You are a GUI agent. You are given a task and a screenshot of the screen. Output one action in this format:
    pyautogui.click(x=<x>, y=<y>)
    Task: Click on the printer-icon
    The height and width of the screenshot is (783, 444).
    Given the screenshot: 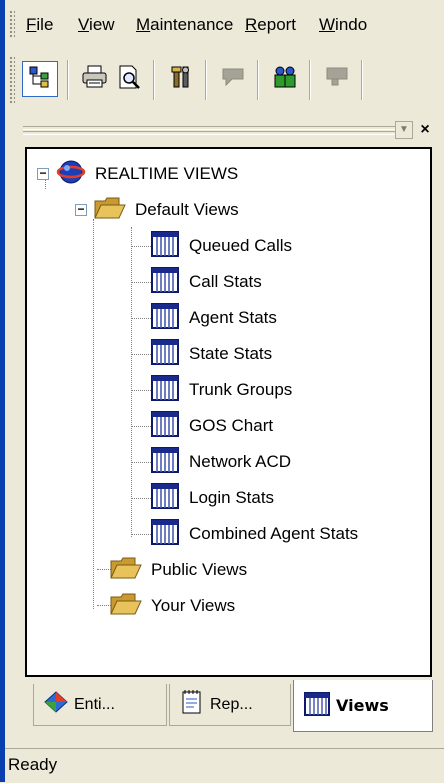 What is the action you would take?
    pyautogui.click(x=95, y=79)
    